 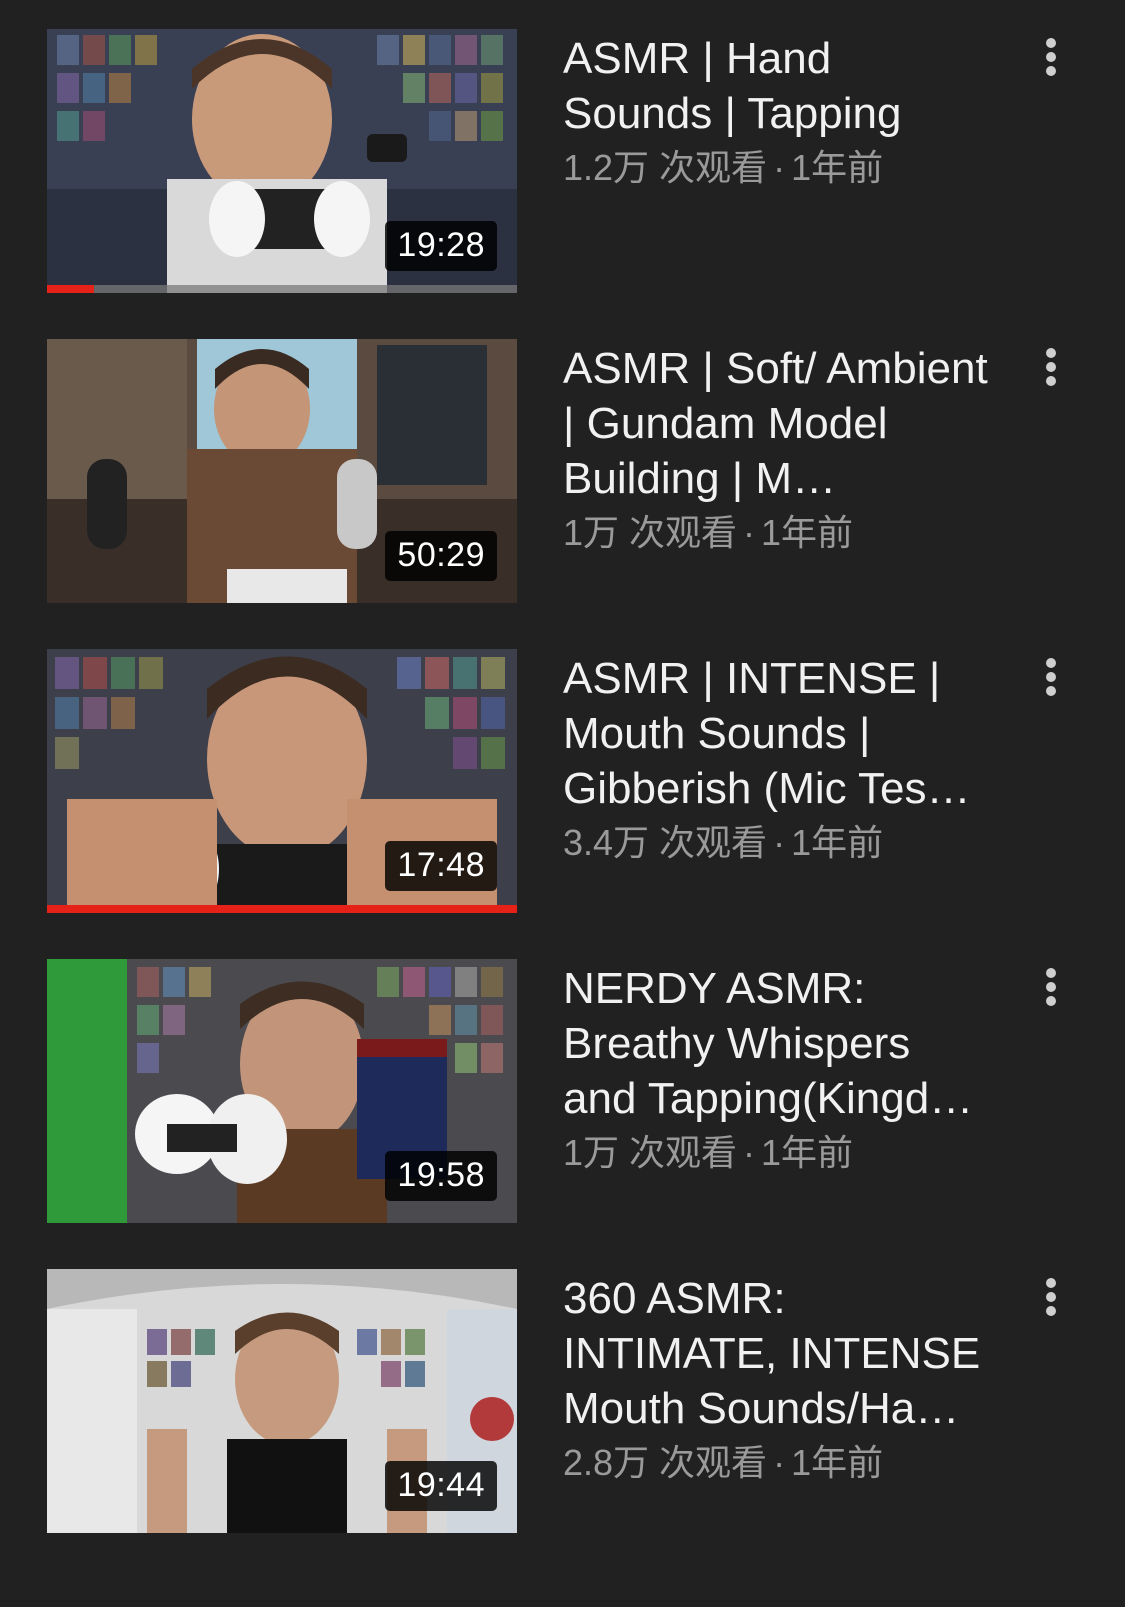 I want to click on view-count: 2.8万 次观看, so click(x=665, y=1462).